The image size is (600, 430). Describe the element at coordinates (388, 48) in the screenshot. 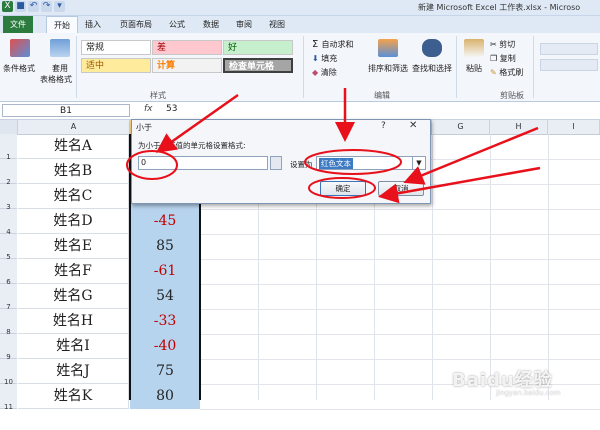

I see `sort-filter-icon` at that location.